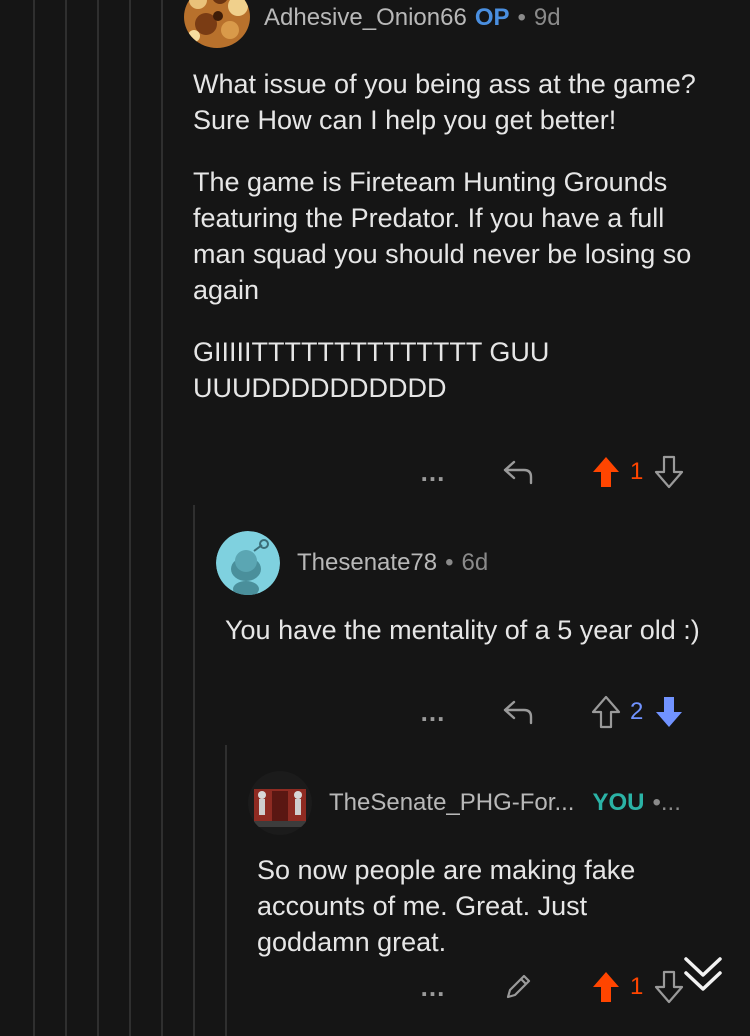  Describe the element at coordinates (552, 712) in the screenshot. I see `comment-actions: ... 2` at that location.